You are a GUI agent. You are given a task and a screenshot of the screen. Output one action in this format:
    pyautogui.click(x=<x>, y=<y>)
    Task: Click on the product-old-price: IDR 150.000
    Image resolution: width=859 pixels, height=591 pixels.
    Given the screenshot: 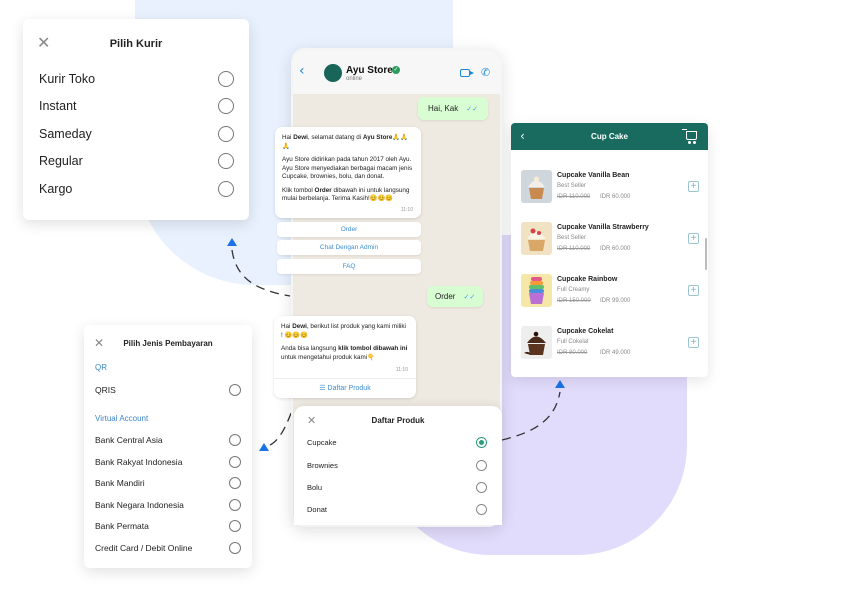 What is the action you would take?
    pyautogui.click(x=574, y=301)
    